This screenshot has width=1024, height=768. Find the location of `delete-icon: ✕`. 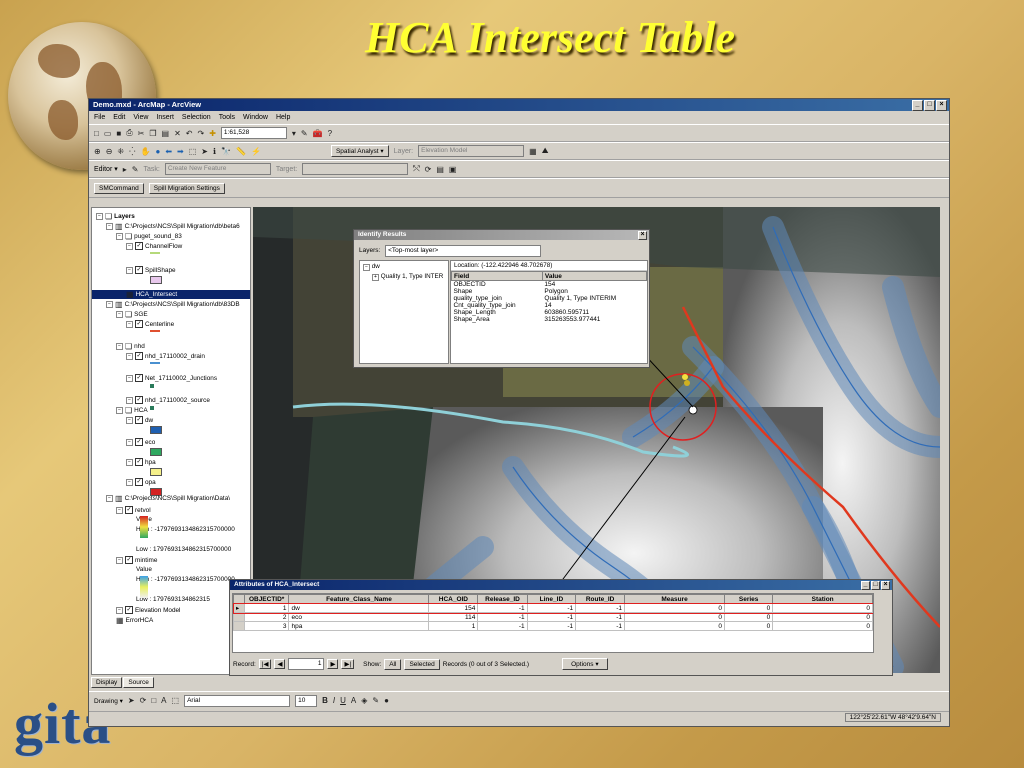

delete-icon: ✕ is located at coordinates (177, 133).